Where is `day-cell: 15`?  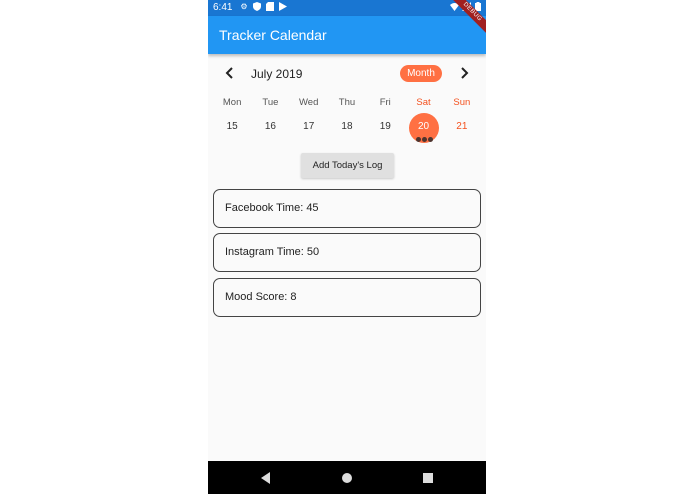
day-cell: 15 is located at coordinates (232, 128).